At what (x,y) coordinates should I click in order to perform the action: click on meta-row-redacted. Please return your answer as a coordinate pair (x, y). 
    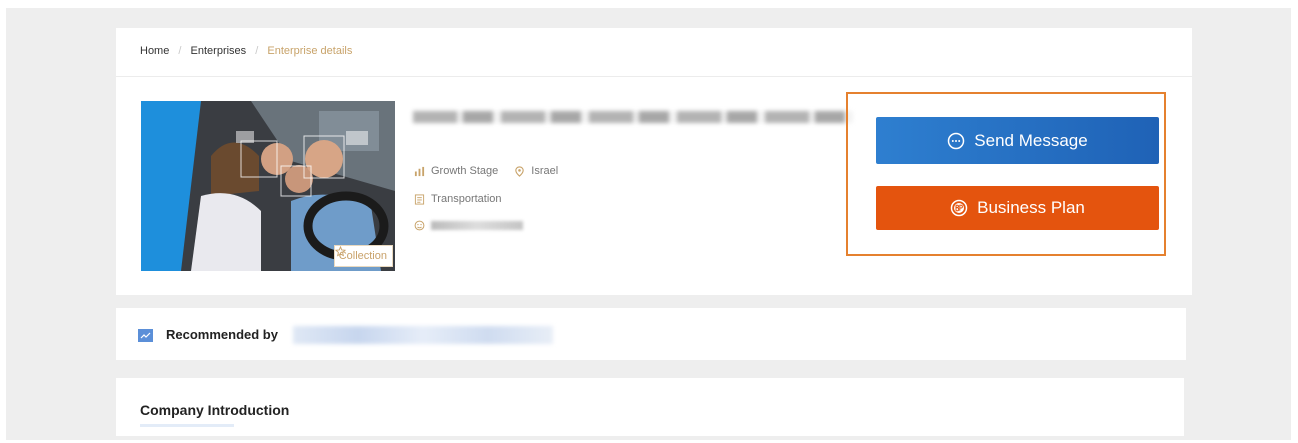
    Looking at the image, I should click on (468, 225).